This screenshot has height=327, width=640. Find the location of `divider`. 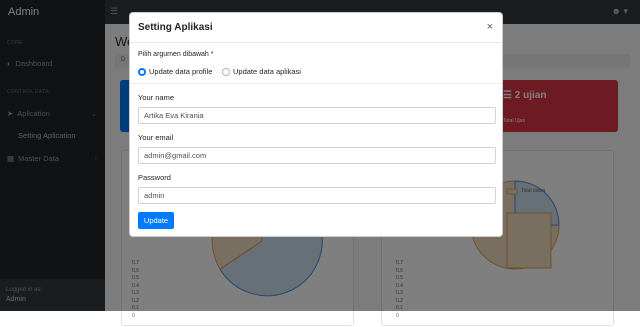

divider is located at coordinates (316, 83).